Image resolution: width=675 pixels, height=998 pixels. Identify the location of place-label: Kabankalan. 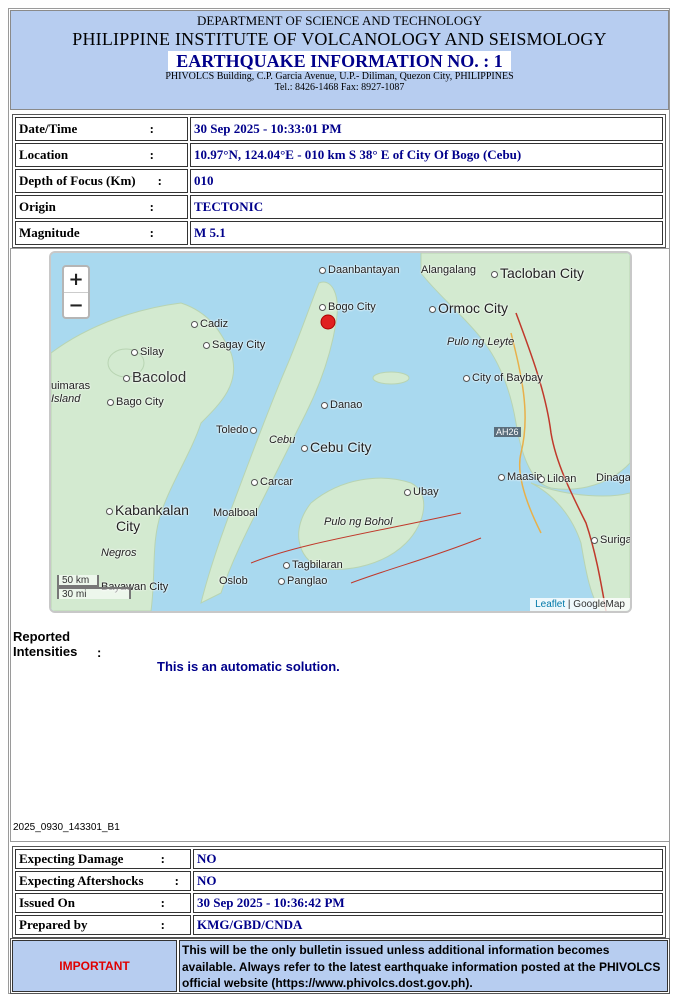
(147, 510).